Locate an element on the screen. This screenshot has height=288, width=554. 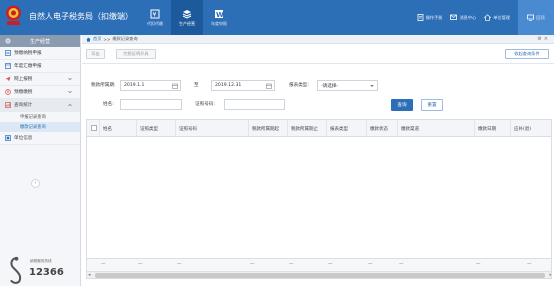
sidebar-item-annual-declare: 年度汇缴申报 is located at coordinates (40, 66).